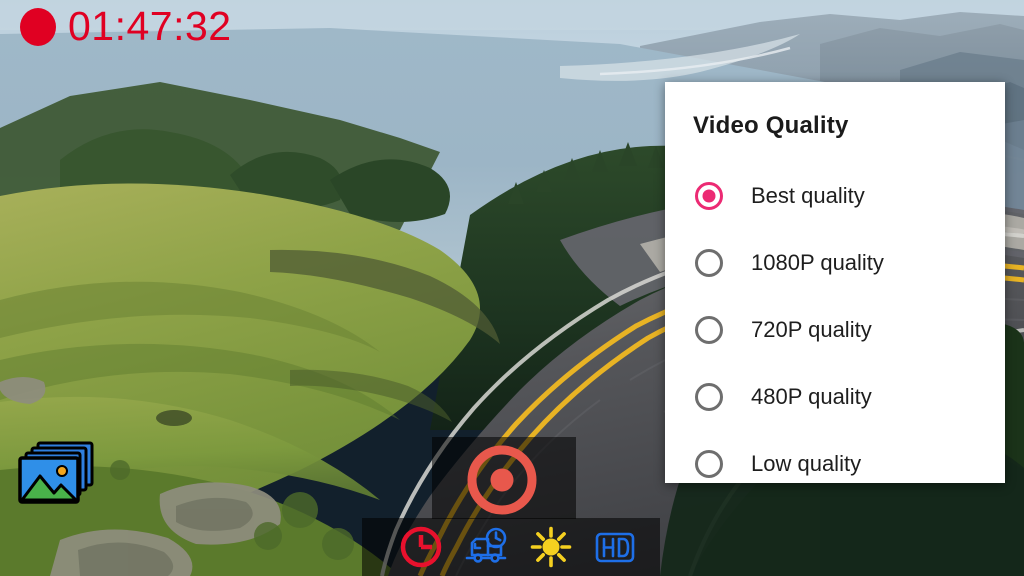  I want to click on clock-icon, so click(421, 547).